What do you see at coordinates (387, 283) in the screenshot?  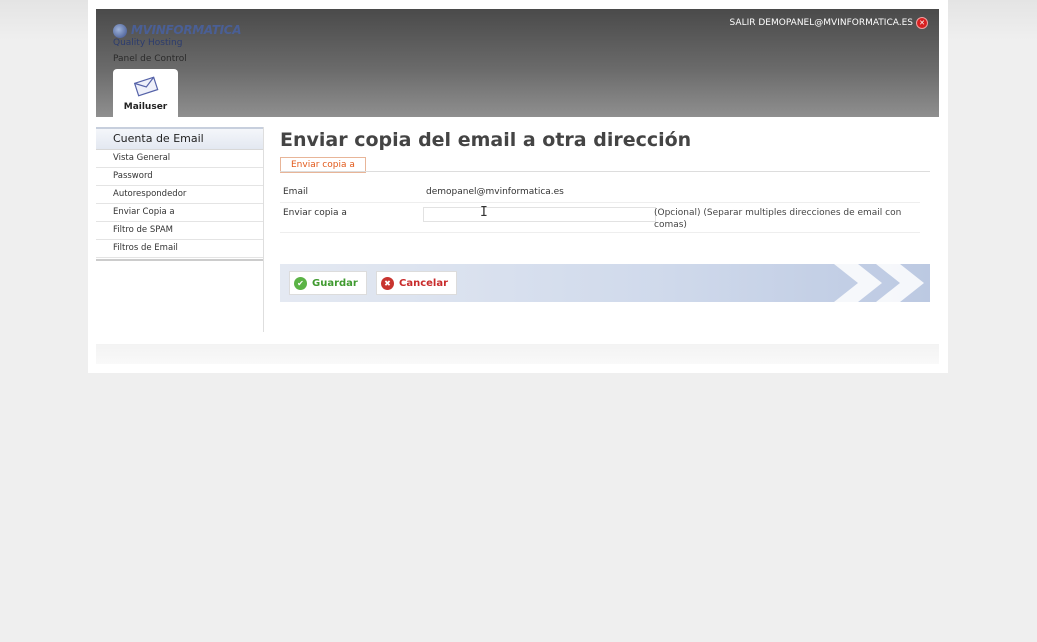 I see `cancel-icon: ✖` at bounding box center [387, 283].